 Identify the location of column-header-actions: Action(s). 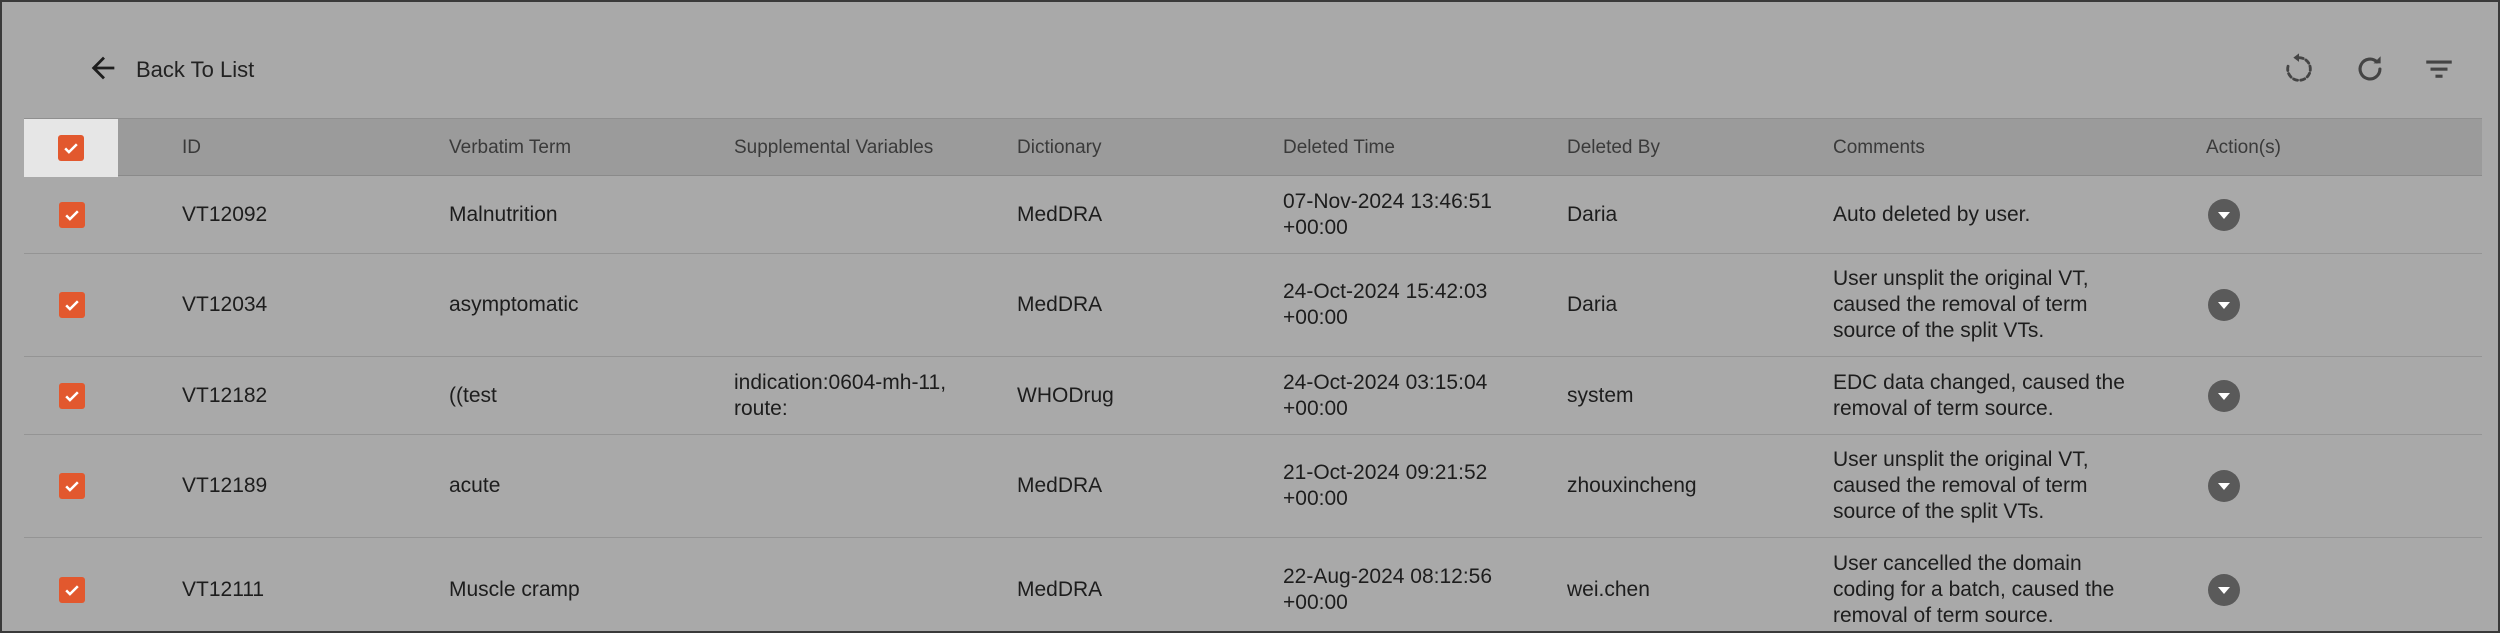
(2243, 147).